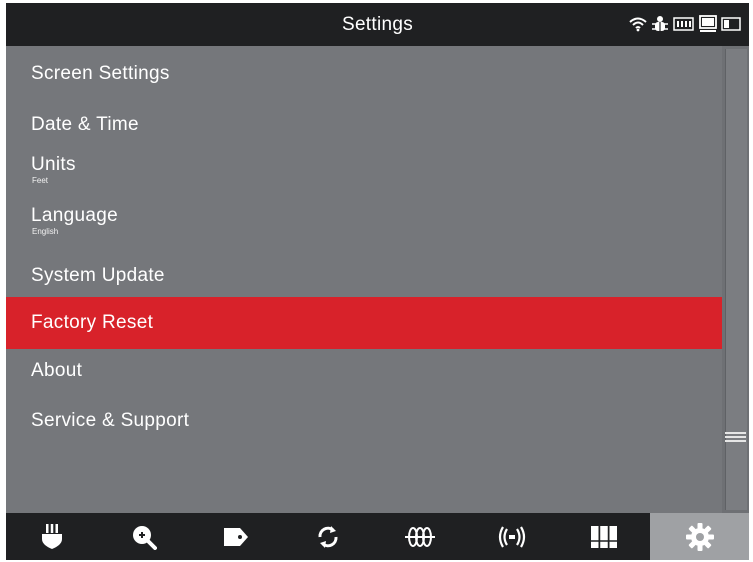 The width and height of the screenshot is (753, 562). I want to click on menu-item-language: Language English, so click(364, 223).